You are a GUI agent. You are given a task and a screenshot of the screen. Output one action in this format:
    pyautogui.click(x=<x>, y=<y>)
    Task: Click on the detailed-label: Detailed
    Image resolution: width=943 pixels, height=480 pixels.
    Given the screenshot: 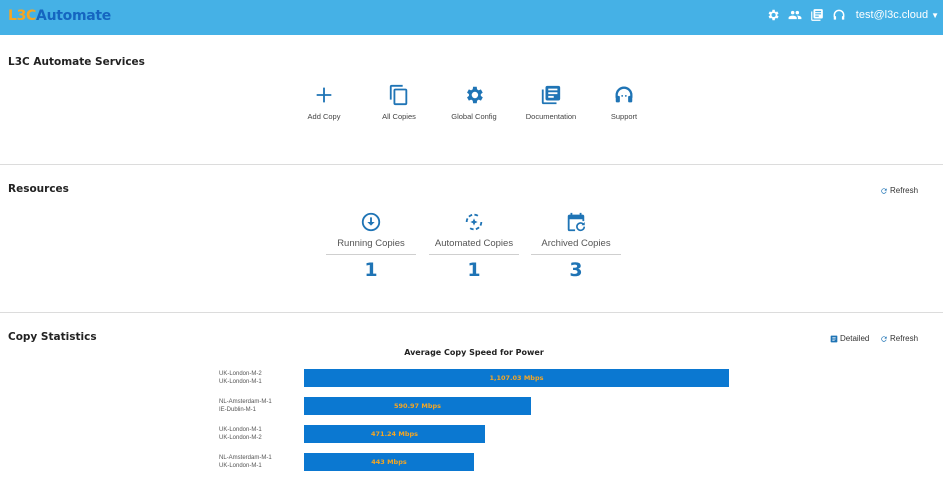 What is the action you would take?
    pyautogui.click(x=855, y=338)
    